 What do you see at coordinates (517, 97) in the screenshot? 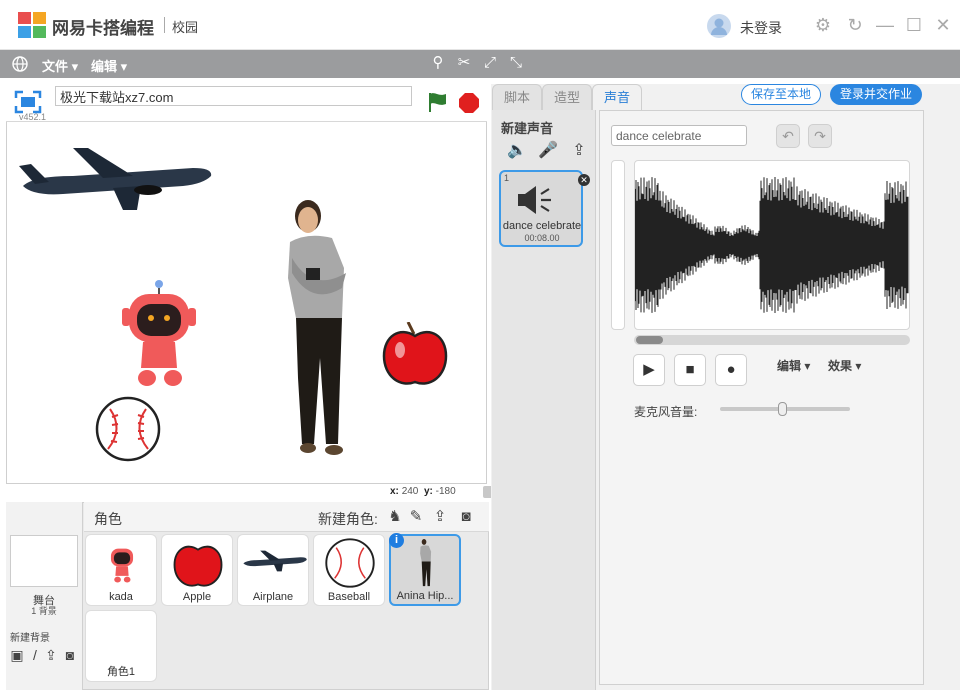
I see `tab-scripts: 脚本` at bounding box center [517, 97].